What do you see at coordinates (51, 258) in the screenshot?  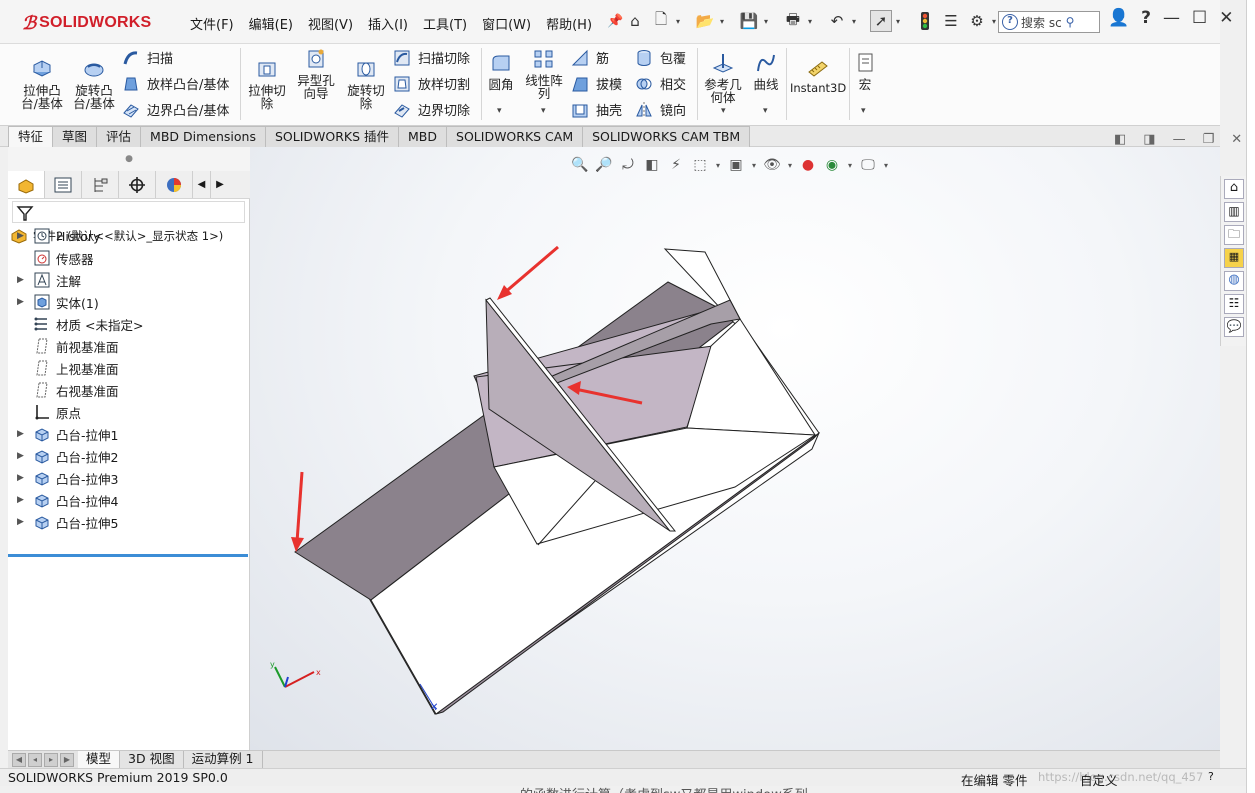 I see `tree-item: 传感器` at bounding box center [51, 258].